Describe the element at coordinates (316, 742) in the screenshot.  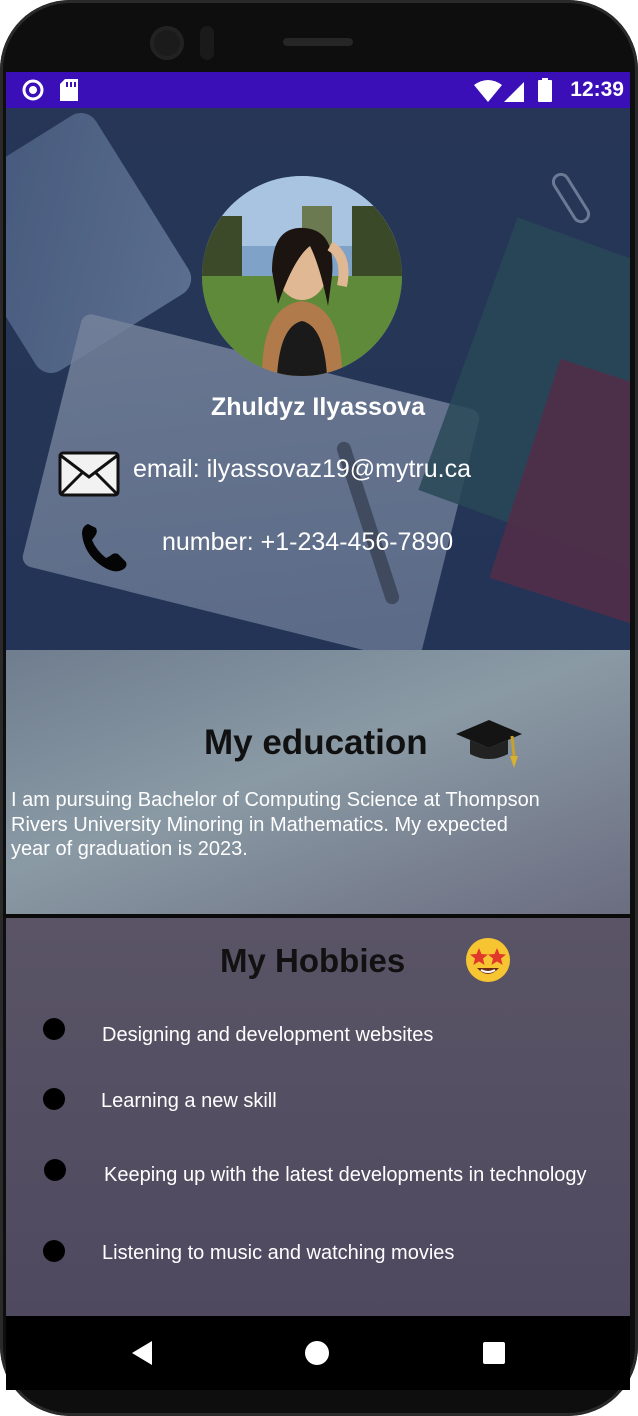
I see `education-title: My education` at that location.